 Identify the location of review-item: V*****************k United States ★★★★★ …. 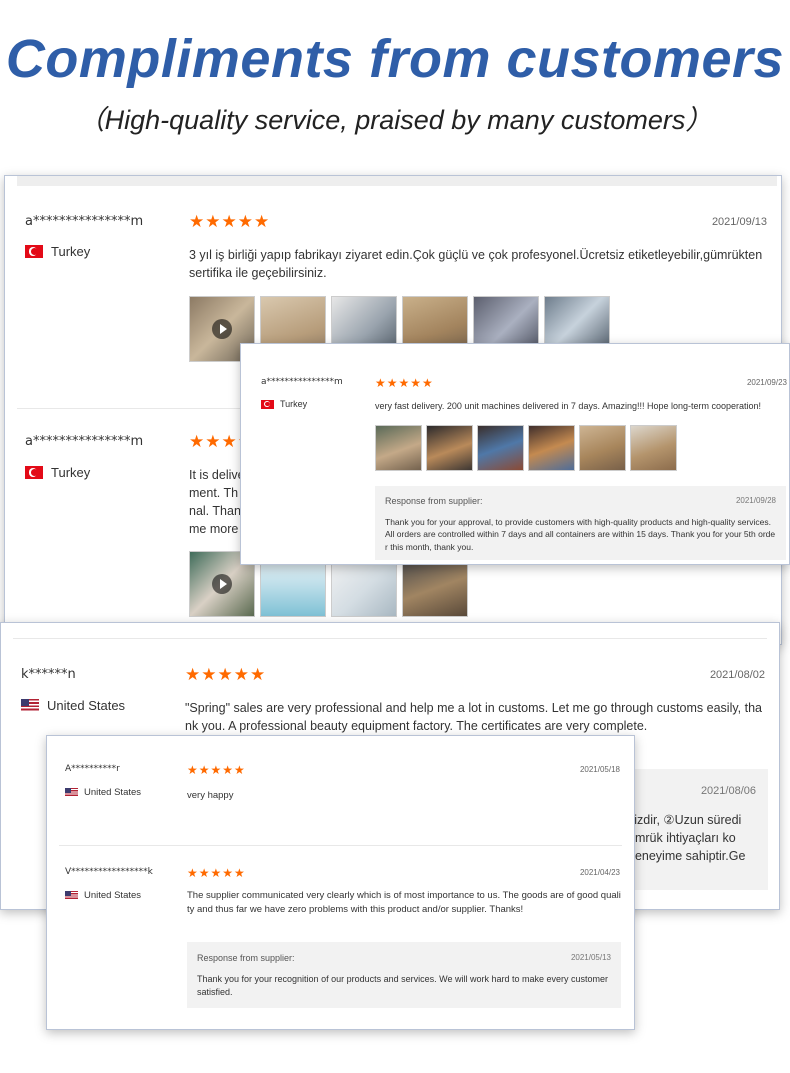
(340, 937).